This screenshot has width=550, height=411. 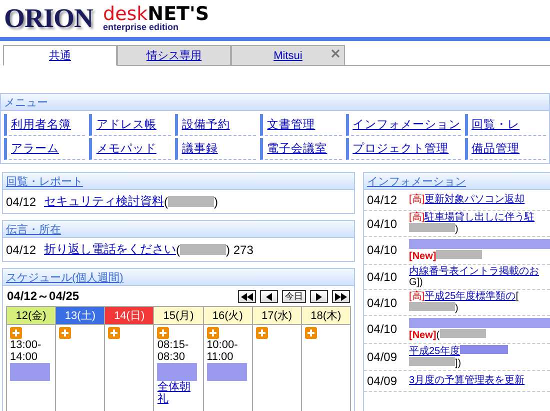 What do you see at coordinates (301, 149) in the screenshot?
I see `menu-item: 電子会議室` at bounding box center [301, 149].